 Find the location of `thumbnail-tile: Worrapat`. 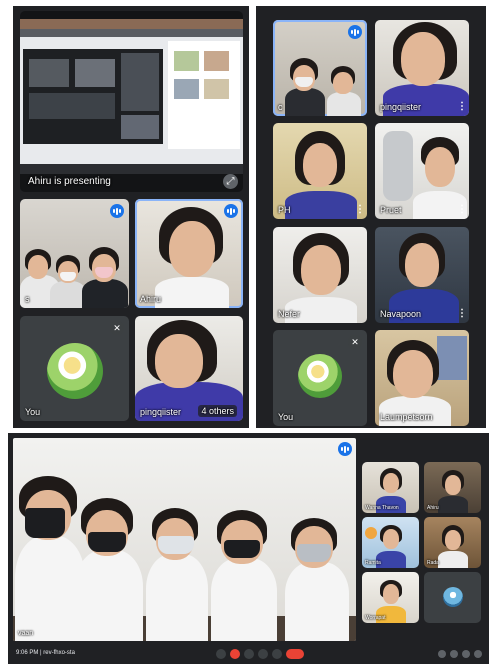

thumbnail-tile: Worrapat is located at coordinates (390, 597).